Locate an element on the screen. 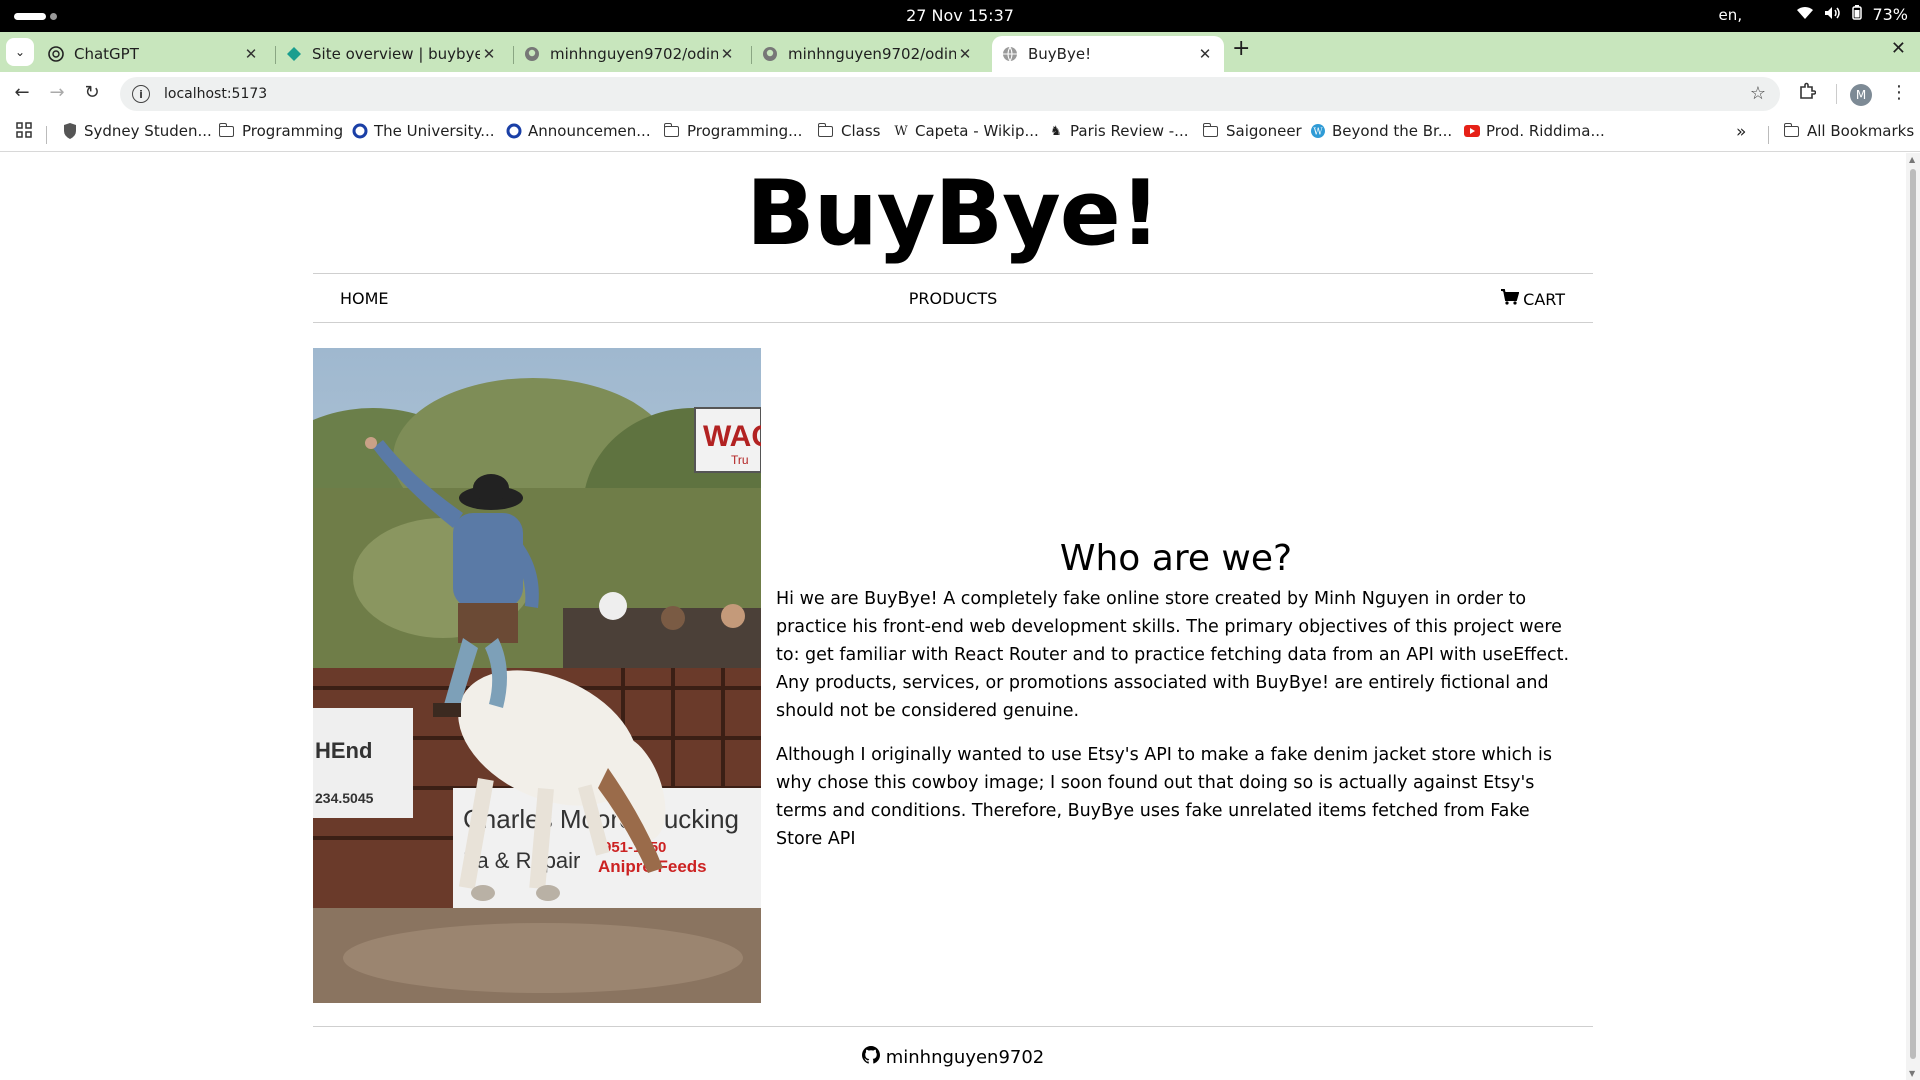 The image size is (1920, 1080). paris-review-icon: ♞ is located at coordinates (1056, 131).